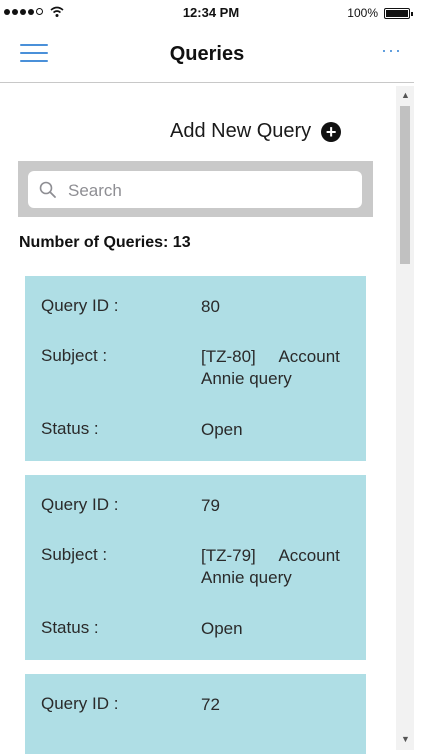  What do you see at coordinates (405, 739) in the screenshot?
I see `scroll-down-arrow-icon: ▼` at bounding box center [405, 739].